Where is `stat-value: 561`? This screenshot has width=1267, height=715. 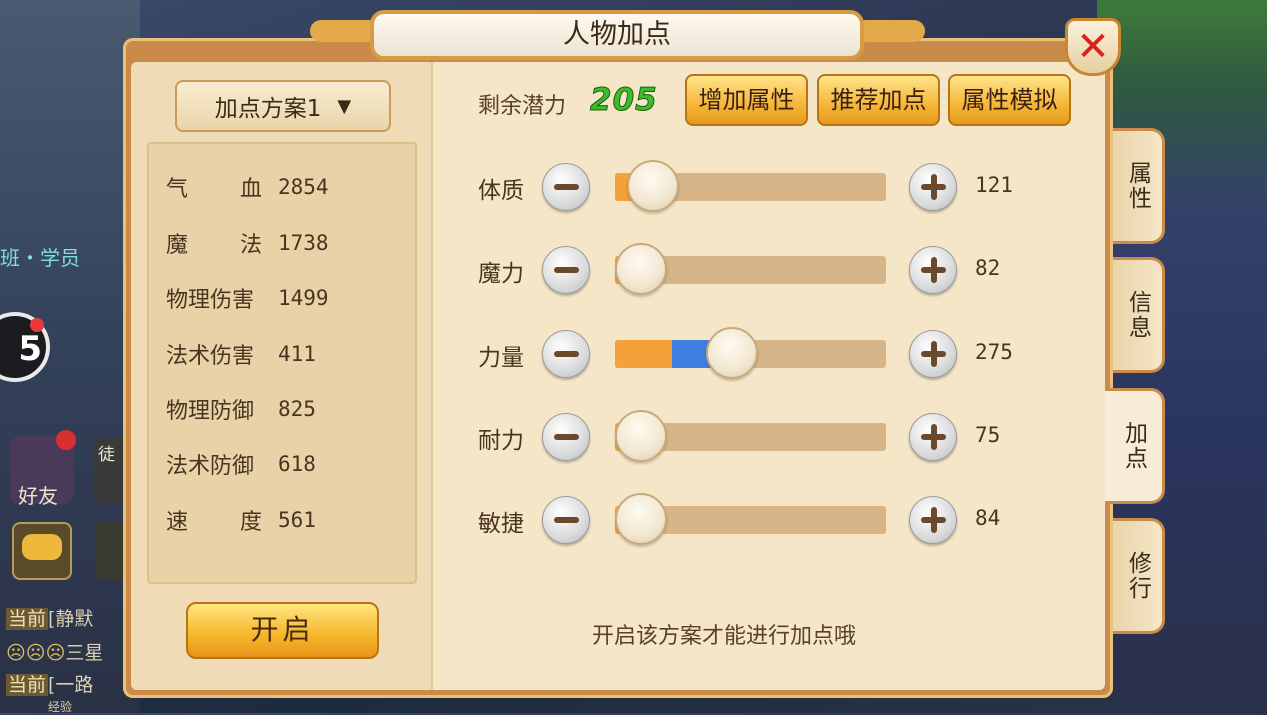
stat-value: 561 is located at coordinates (297, 520).